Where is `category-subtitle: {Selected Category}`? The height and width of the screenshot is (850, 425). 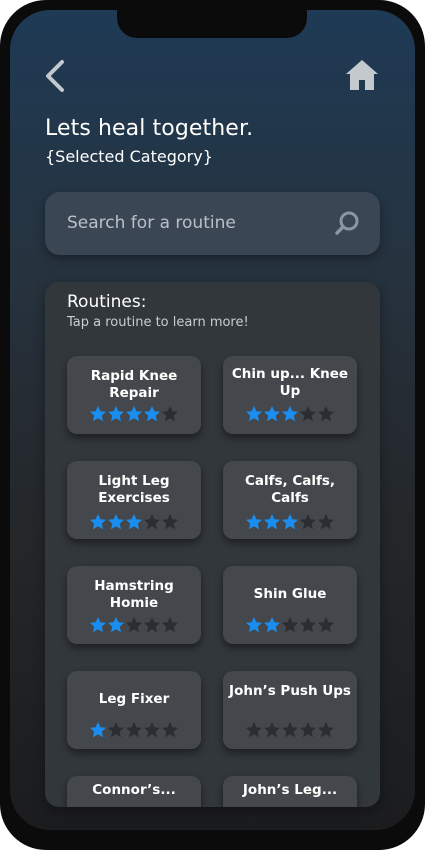
category-subtitle: {Selected Category} is located at coordinates (129, 156).